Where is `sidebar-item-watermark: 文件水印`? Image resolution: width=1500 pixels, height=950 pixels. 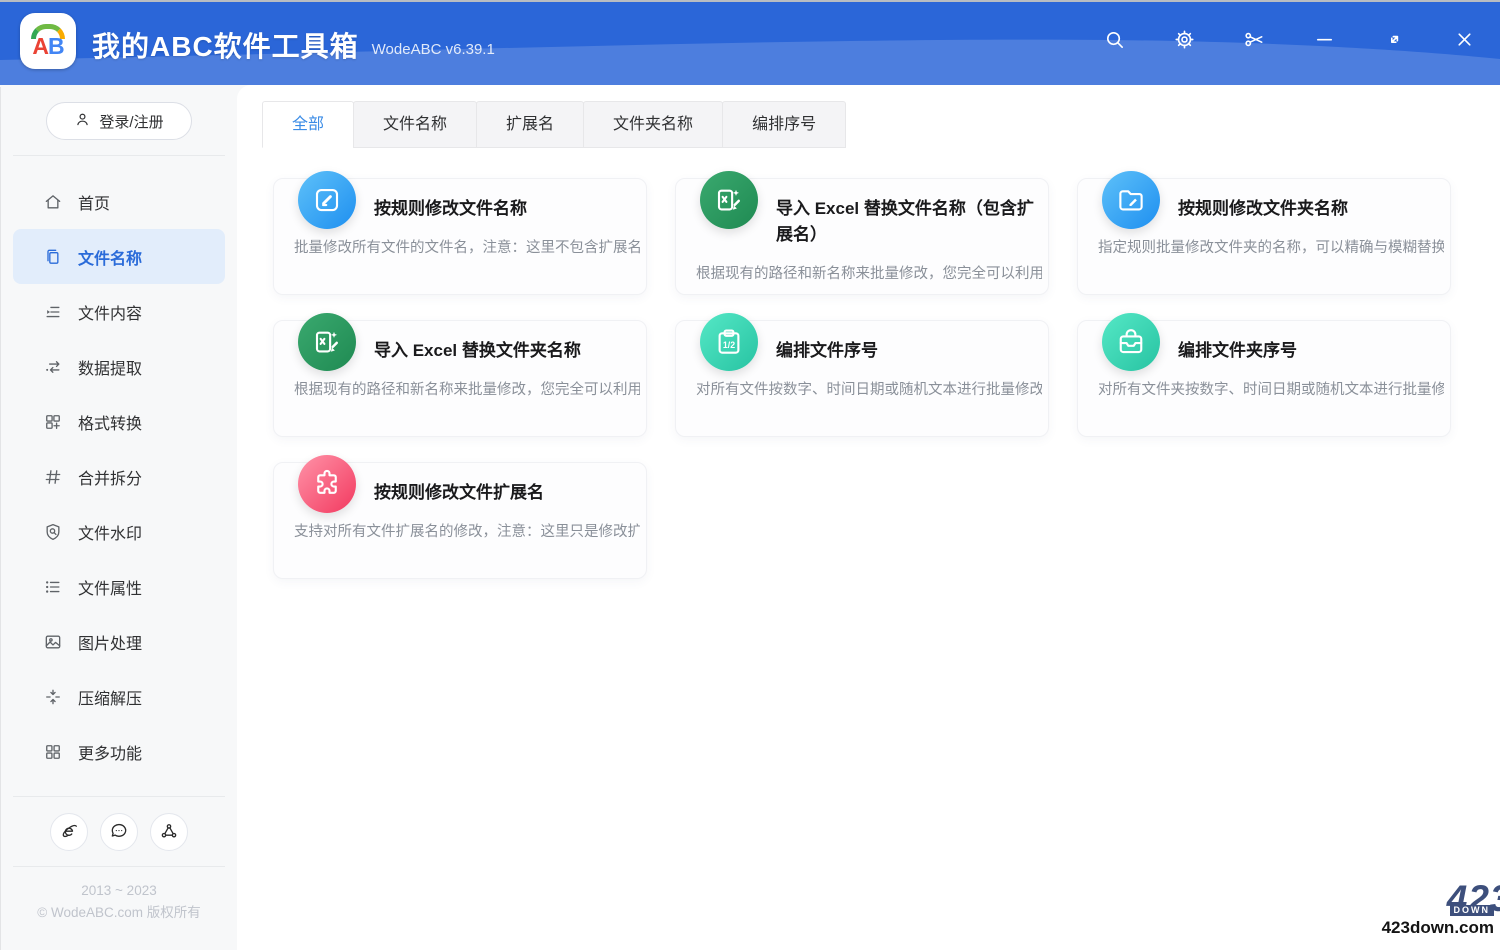
sidebar-item-watermark: 文件水印 is located at coordinates (119, 531).